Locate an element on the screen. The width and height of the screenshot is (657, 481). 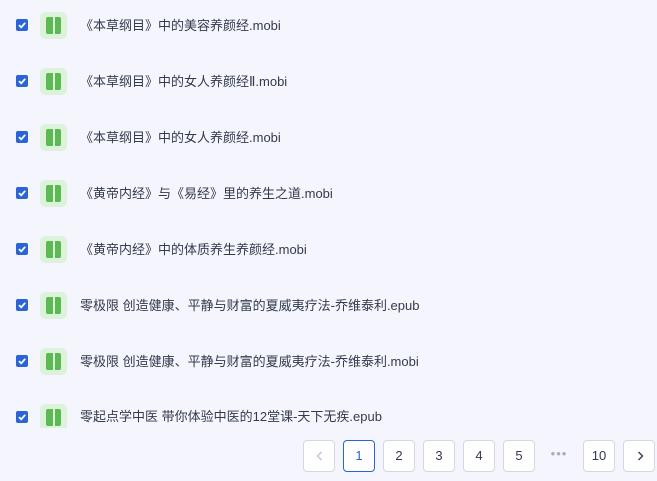
file-name: 《黄帝内经》中的体质养生养颜经.mobi is located at coordinates (193, 250).